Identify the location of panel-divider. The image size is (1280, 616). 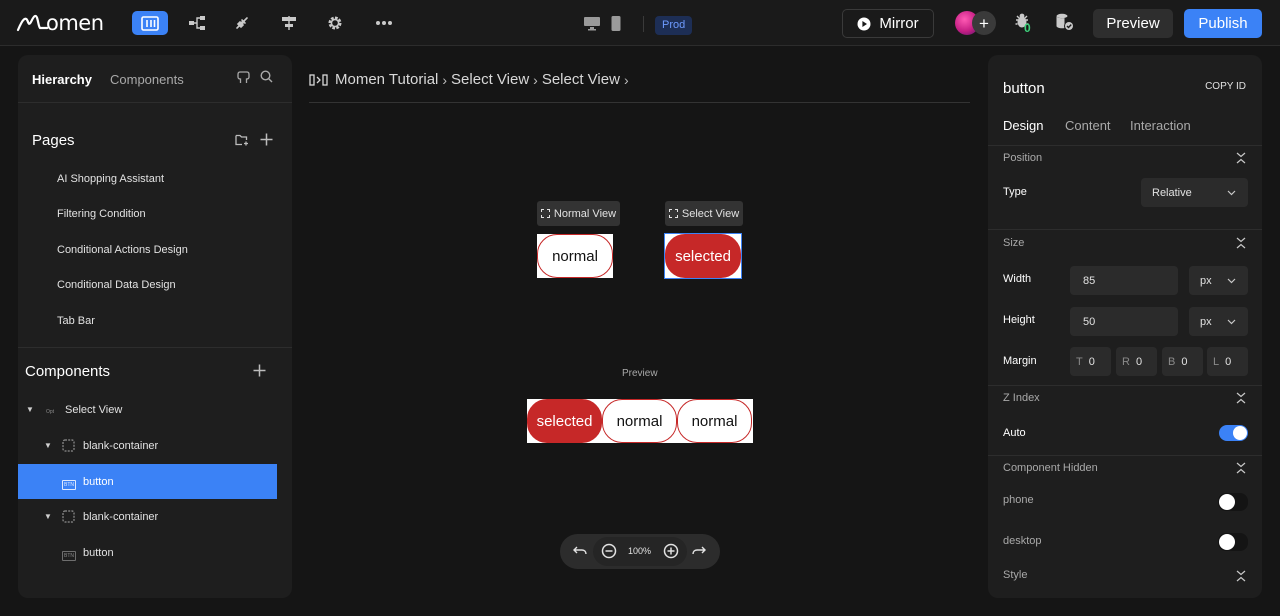
(155, 347).